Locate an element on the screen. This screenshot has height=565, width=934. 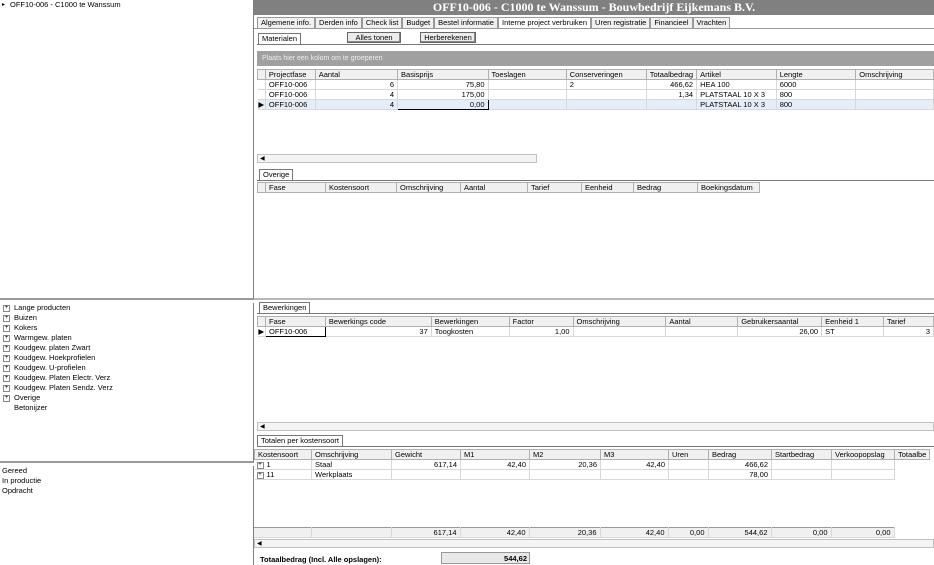
table-cell: ST is located at coordinates (853, 331).